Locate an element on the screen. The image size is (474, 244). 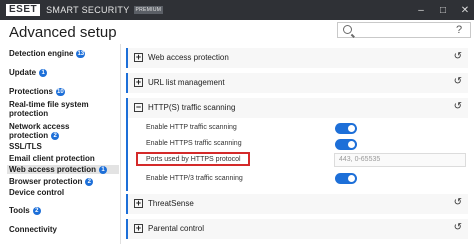
section-title: Parental control is located at coordinates (176, 228).